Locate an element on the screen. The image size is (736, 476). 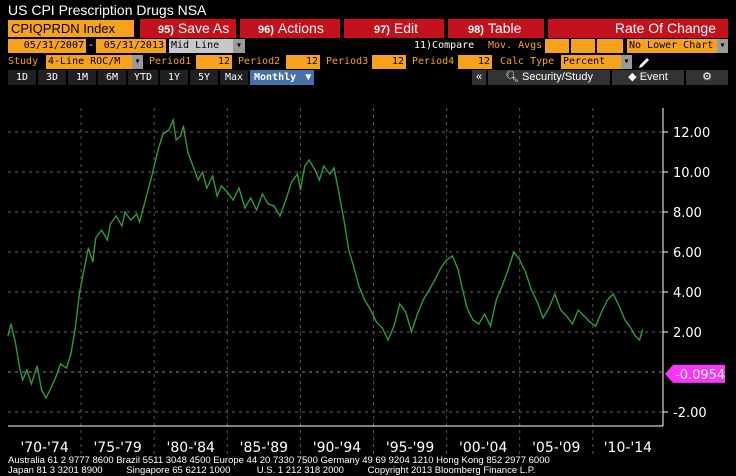
calc-type-dropdown-icon: ▾ is located at coordinates (626, 62).